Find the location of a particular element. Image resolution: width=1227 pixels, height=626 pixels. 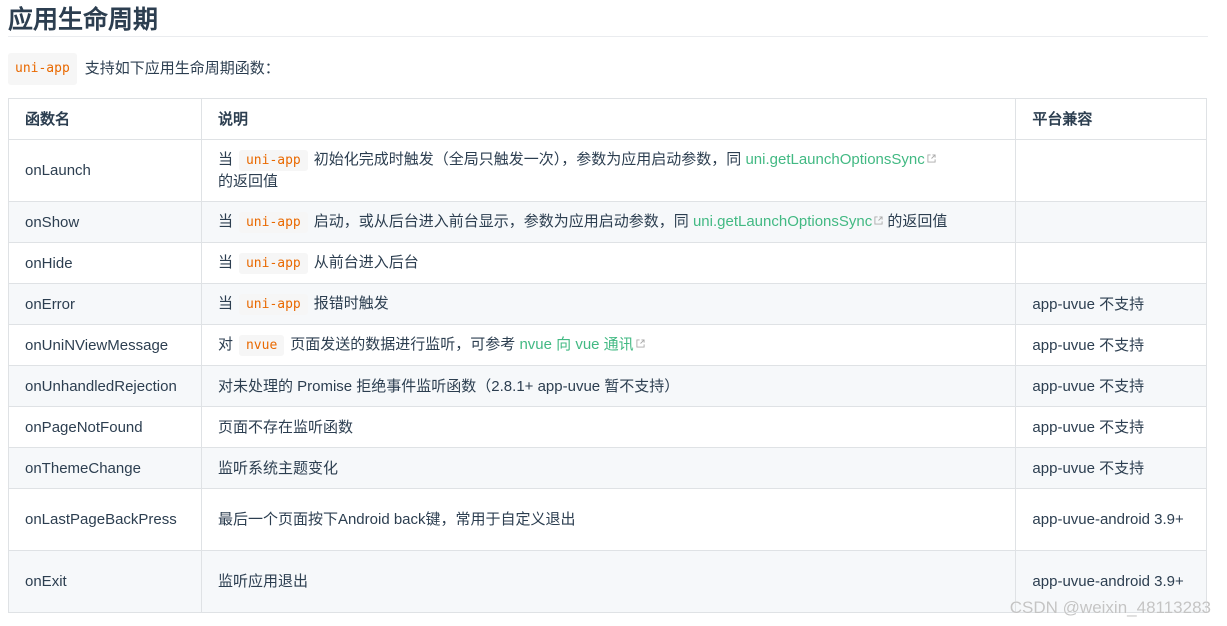

cell-description: 对 nvue 页面发送的数据进行监听，可参考 nvue 向 vue 通讯 is located at coordinates (608, 345).